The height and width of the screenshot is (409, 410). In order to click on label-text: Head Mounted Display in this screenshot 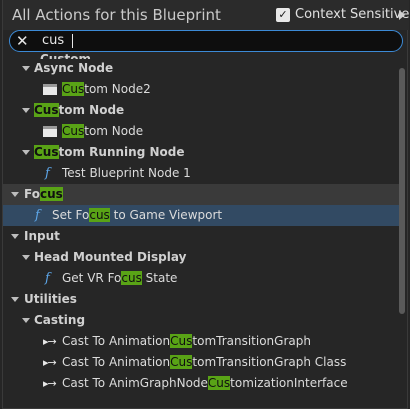, I will do `click(110, 257)`.